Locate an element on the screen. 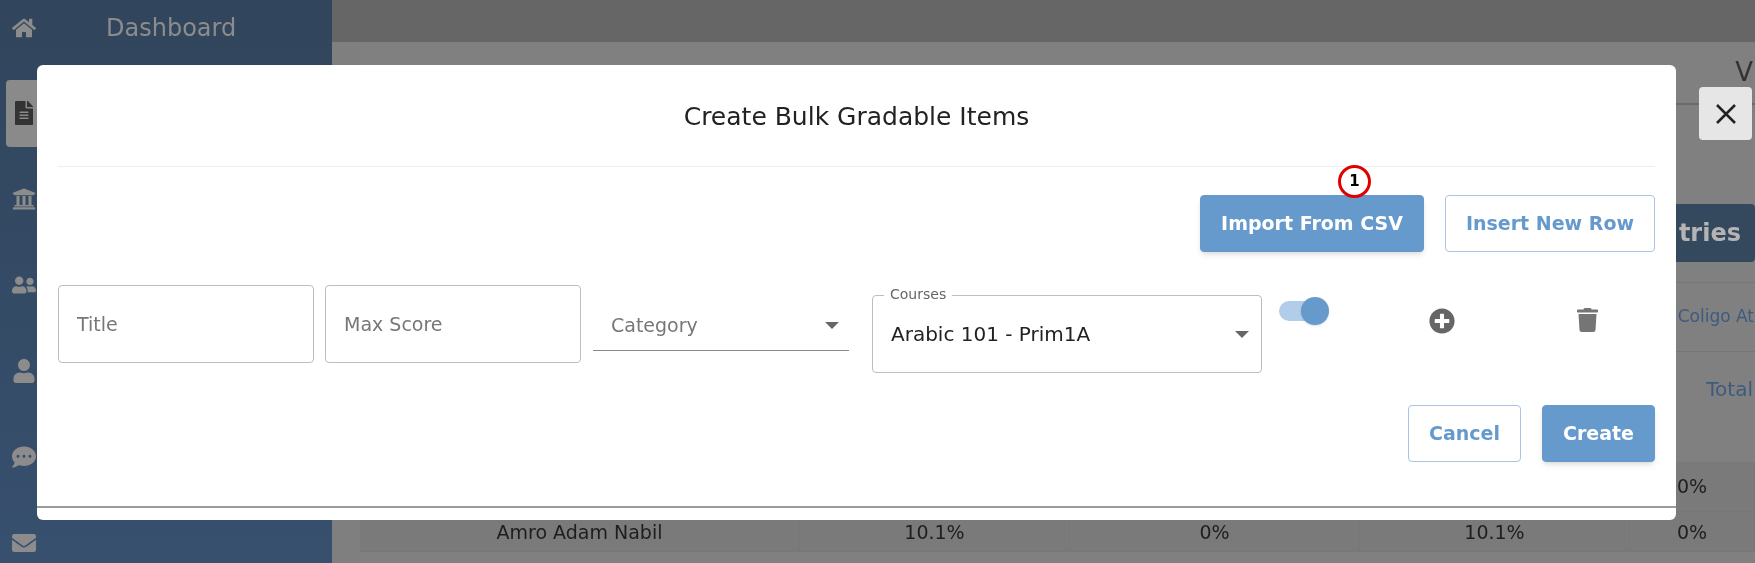 The height and width of the screenshot is (563, 1755). table-cell-text: Amro Adam Nabil is located at coordinates (579, 532).